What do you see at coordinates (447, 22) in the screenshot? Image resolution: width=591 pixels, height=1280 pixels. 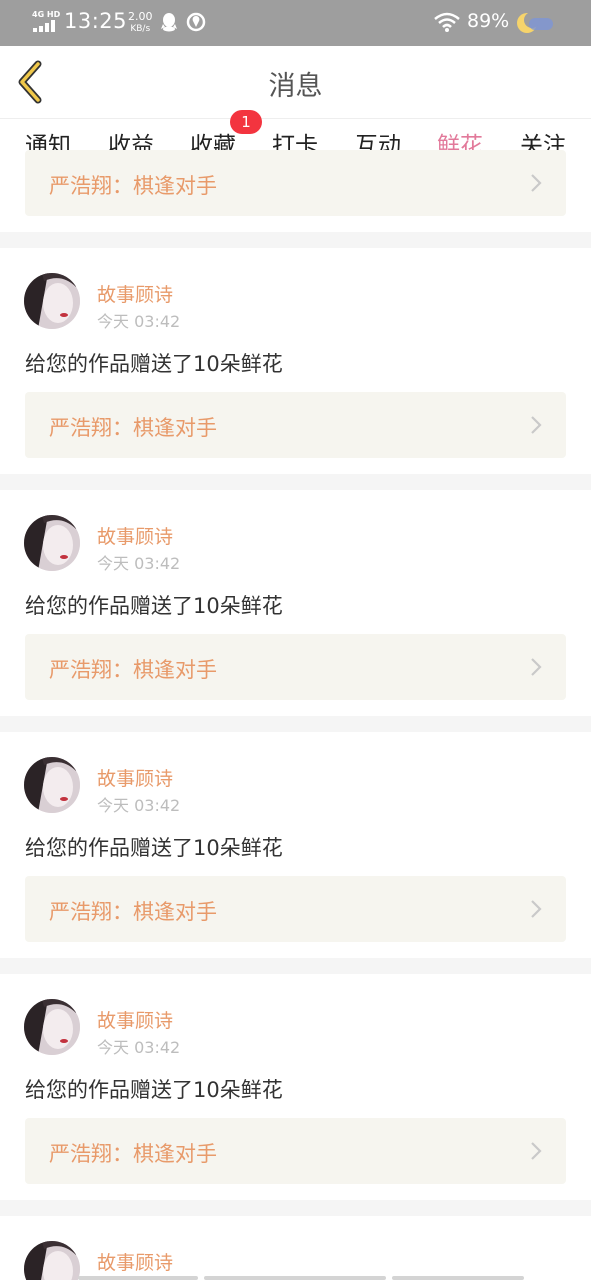 I see `wifi-icon` at bounding box center [447, 22].